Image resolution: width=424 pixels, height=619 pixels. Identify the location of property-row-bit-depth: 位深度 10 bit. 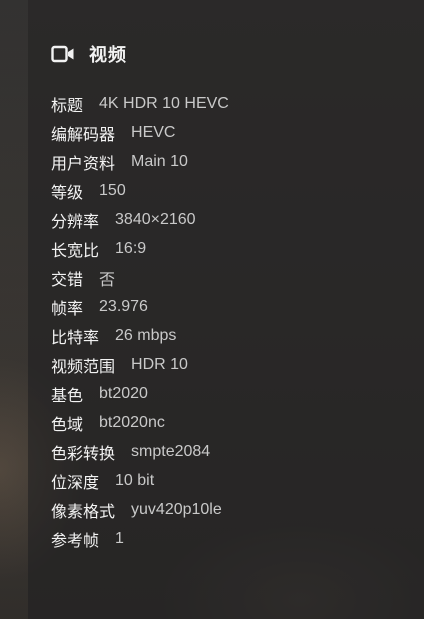
(140, 480).